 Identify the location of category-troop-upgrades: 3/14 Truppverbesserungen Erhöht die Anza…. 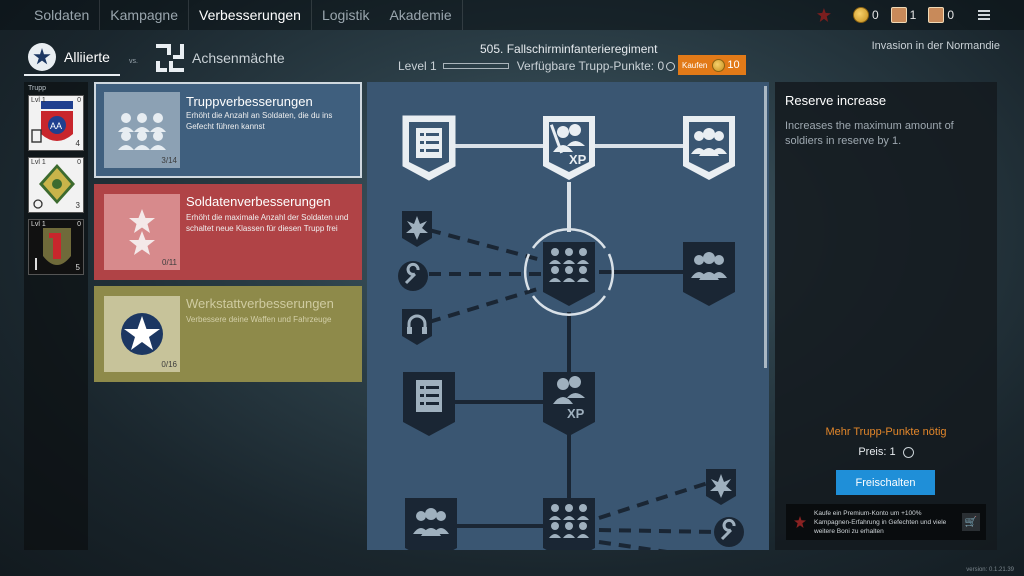
(228, 130).